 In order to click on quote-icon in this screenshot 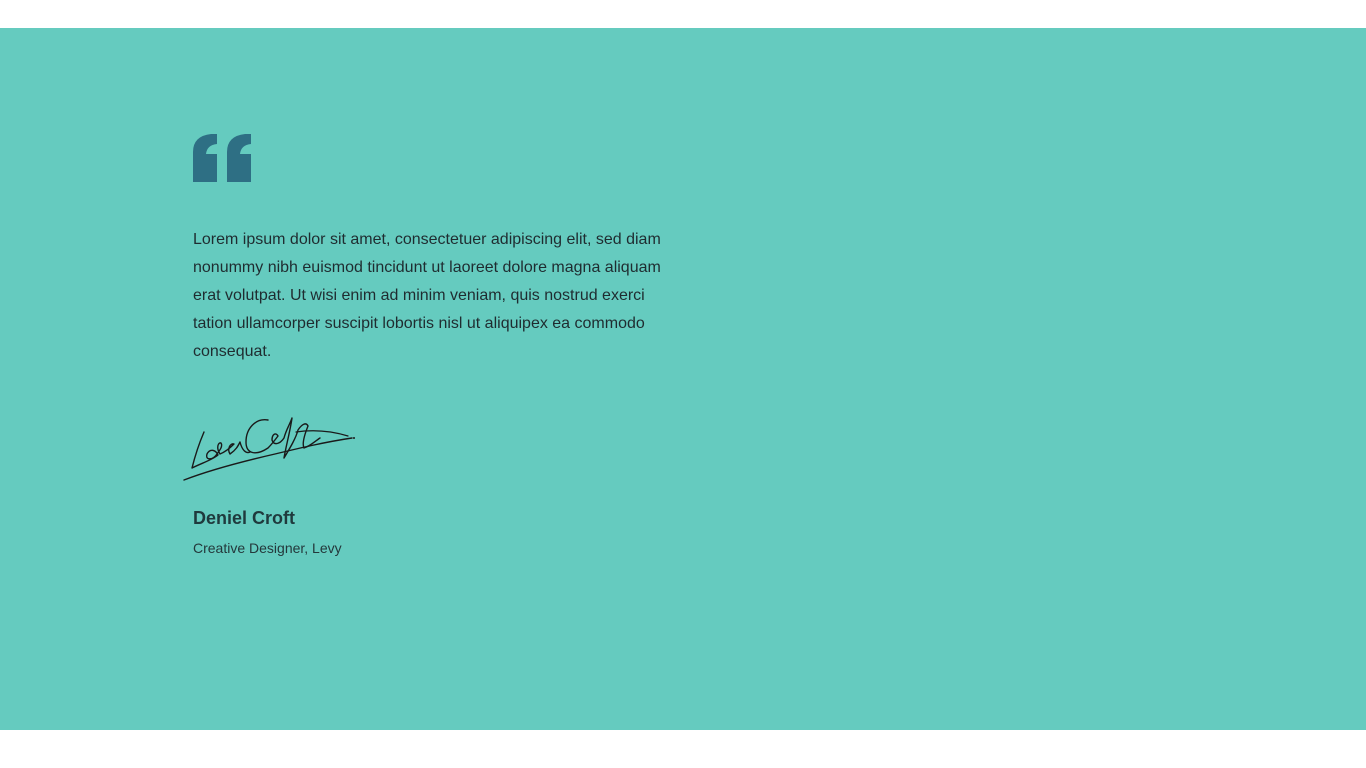, I will do `click(222, 158)`.